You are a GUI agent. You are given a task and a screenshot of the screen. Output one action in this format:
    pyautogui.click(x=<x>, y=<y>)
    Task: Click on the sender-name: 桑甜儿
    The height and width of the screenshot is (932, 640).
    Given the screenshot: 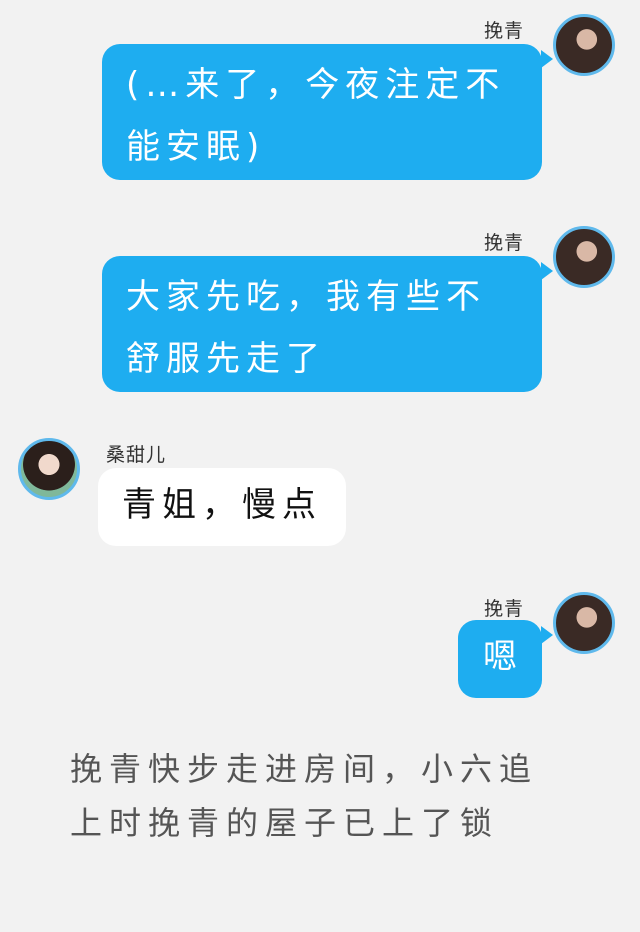 What is the action you would take?
    pyautogui.click(x=136, y=455)
    